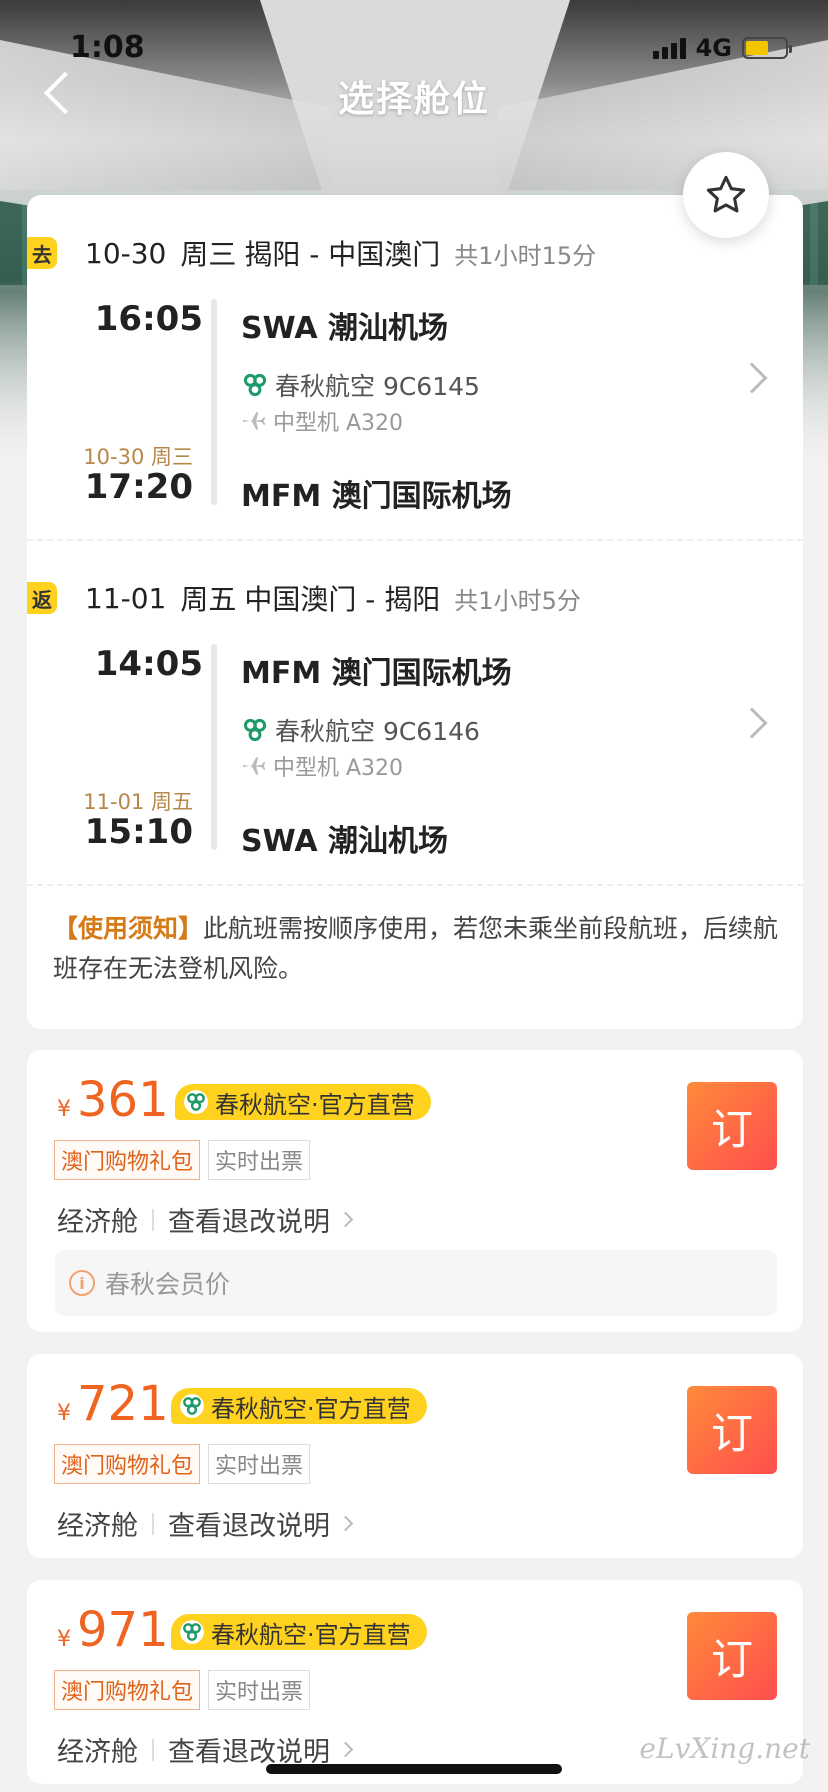 Image resolution: width=828 pixels, height=1792 pixels. What do you see at coordinates (138, 487) in the screenshot?
I see `arrival-time: 17:20` at bounding box center [138, 487].